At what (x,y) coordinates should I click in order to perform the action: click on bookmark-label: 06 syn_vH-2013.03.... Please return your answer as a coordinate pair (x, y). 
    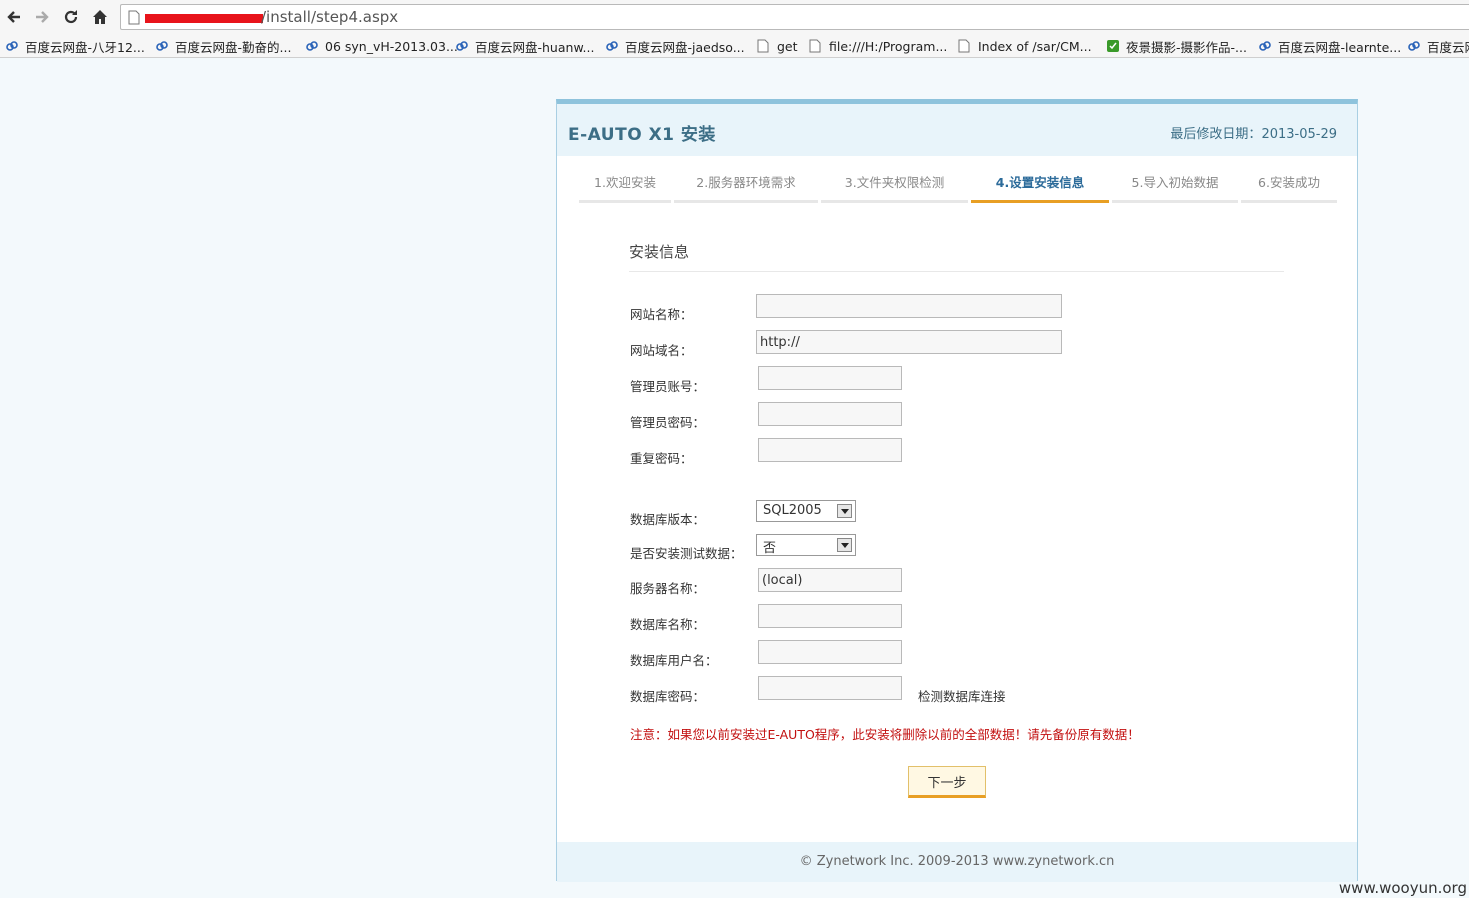
    Looking at the image, I should click on (391, 46).